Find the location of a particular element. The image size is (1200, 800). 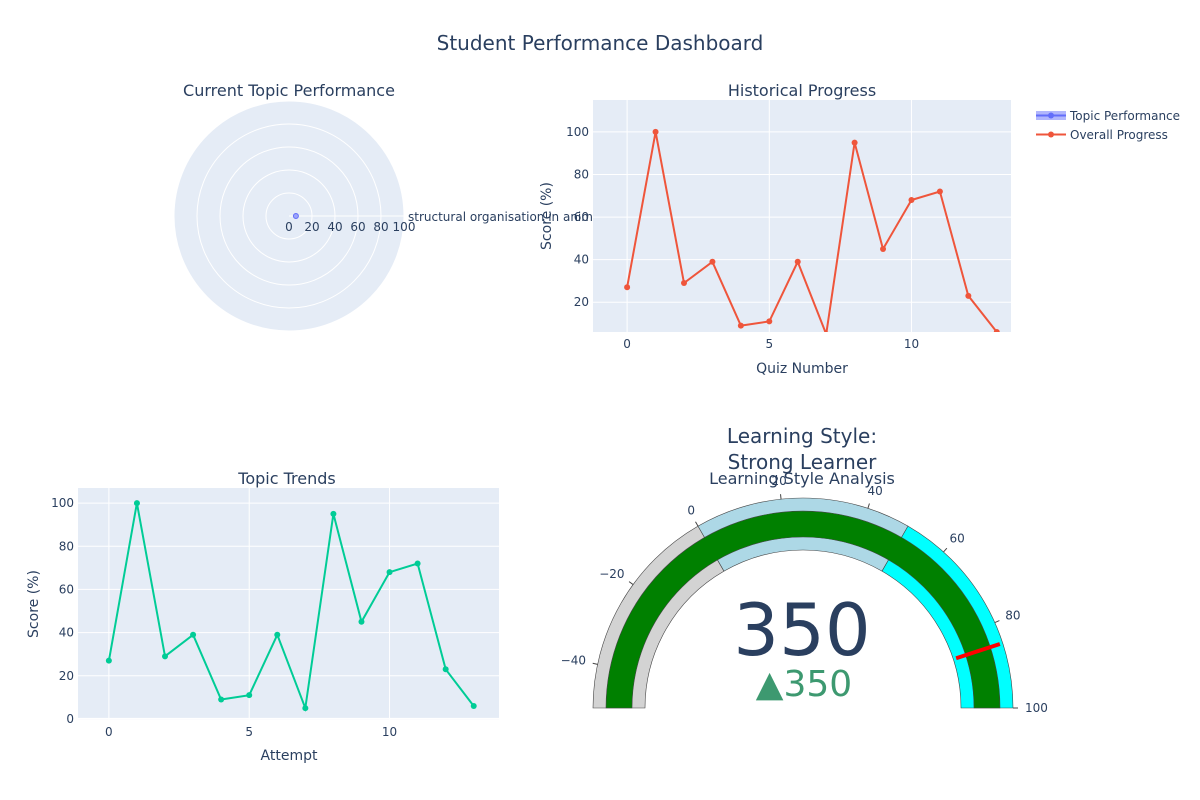

gauge-tick-label: 100 is located at coordinates (1036, 708).